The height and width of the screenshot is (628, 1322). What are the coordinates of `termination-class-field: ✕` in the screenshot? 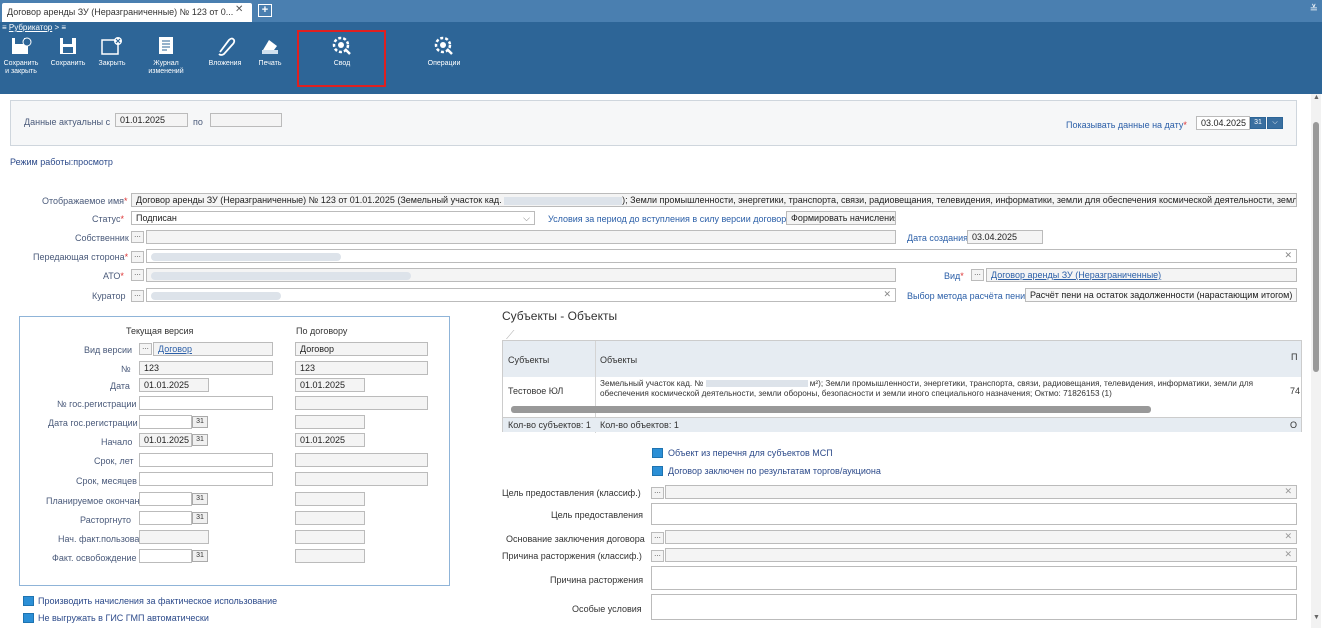 It's located at (981, 555).